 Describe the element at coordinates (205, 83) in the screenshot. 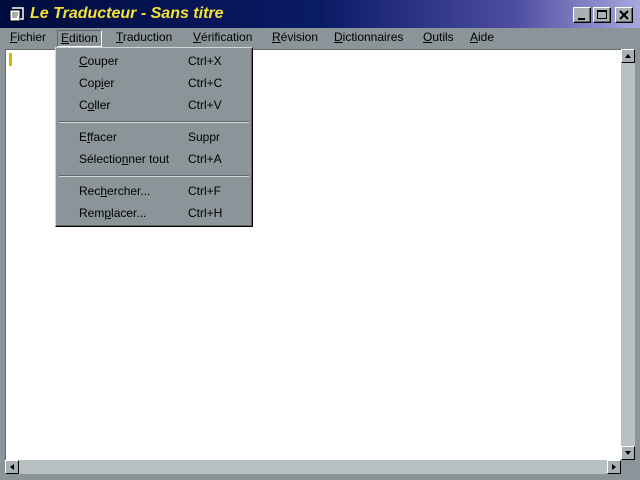

I see `shortcut-label: Ctrl+C` at that location.